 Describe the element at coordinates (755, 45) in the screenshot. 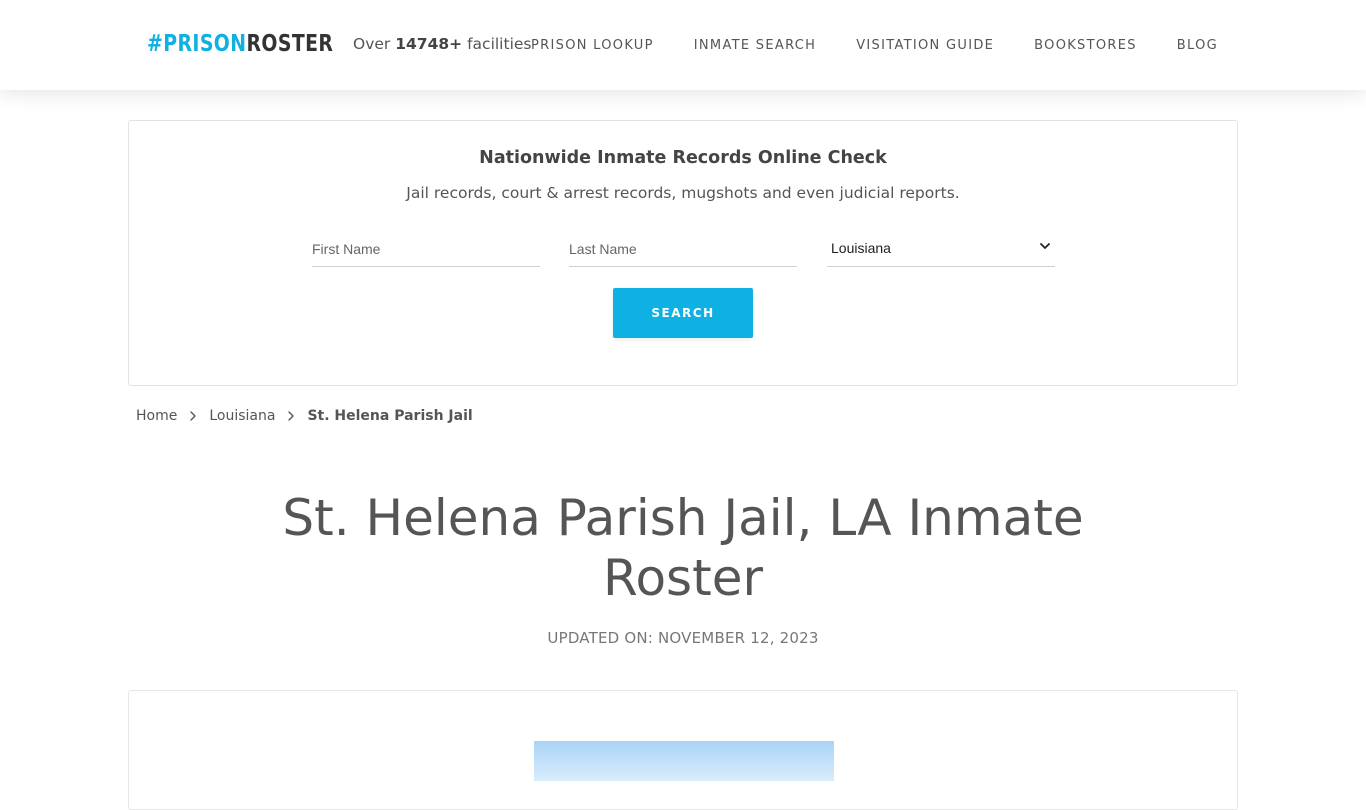

I see `nav-inmate-search: INMATE SEARCH` at that location.